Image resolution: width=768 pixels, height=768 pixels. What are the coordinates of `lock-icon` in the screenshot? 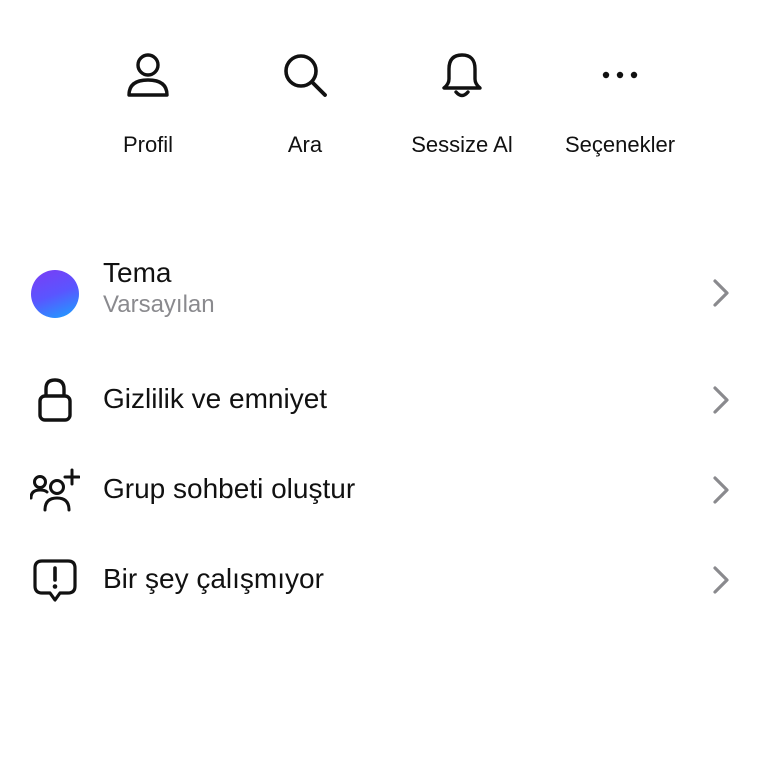 It's located at (55, 400).